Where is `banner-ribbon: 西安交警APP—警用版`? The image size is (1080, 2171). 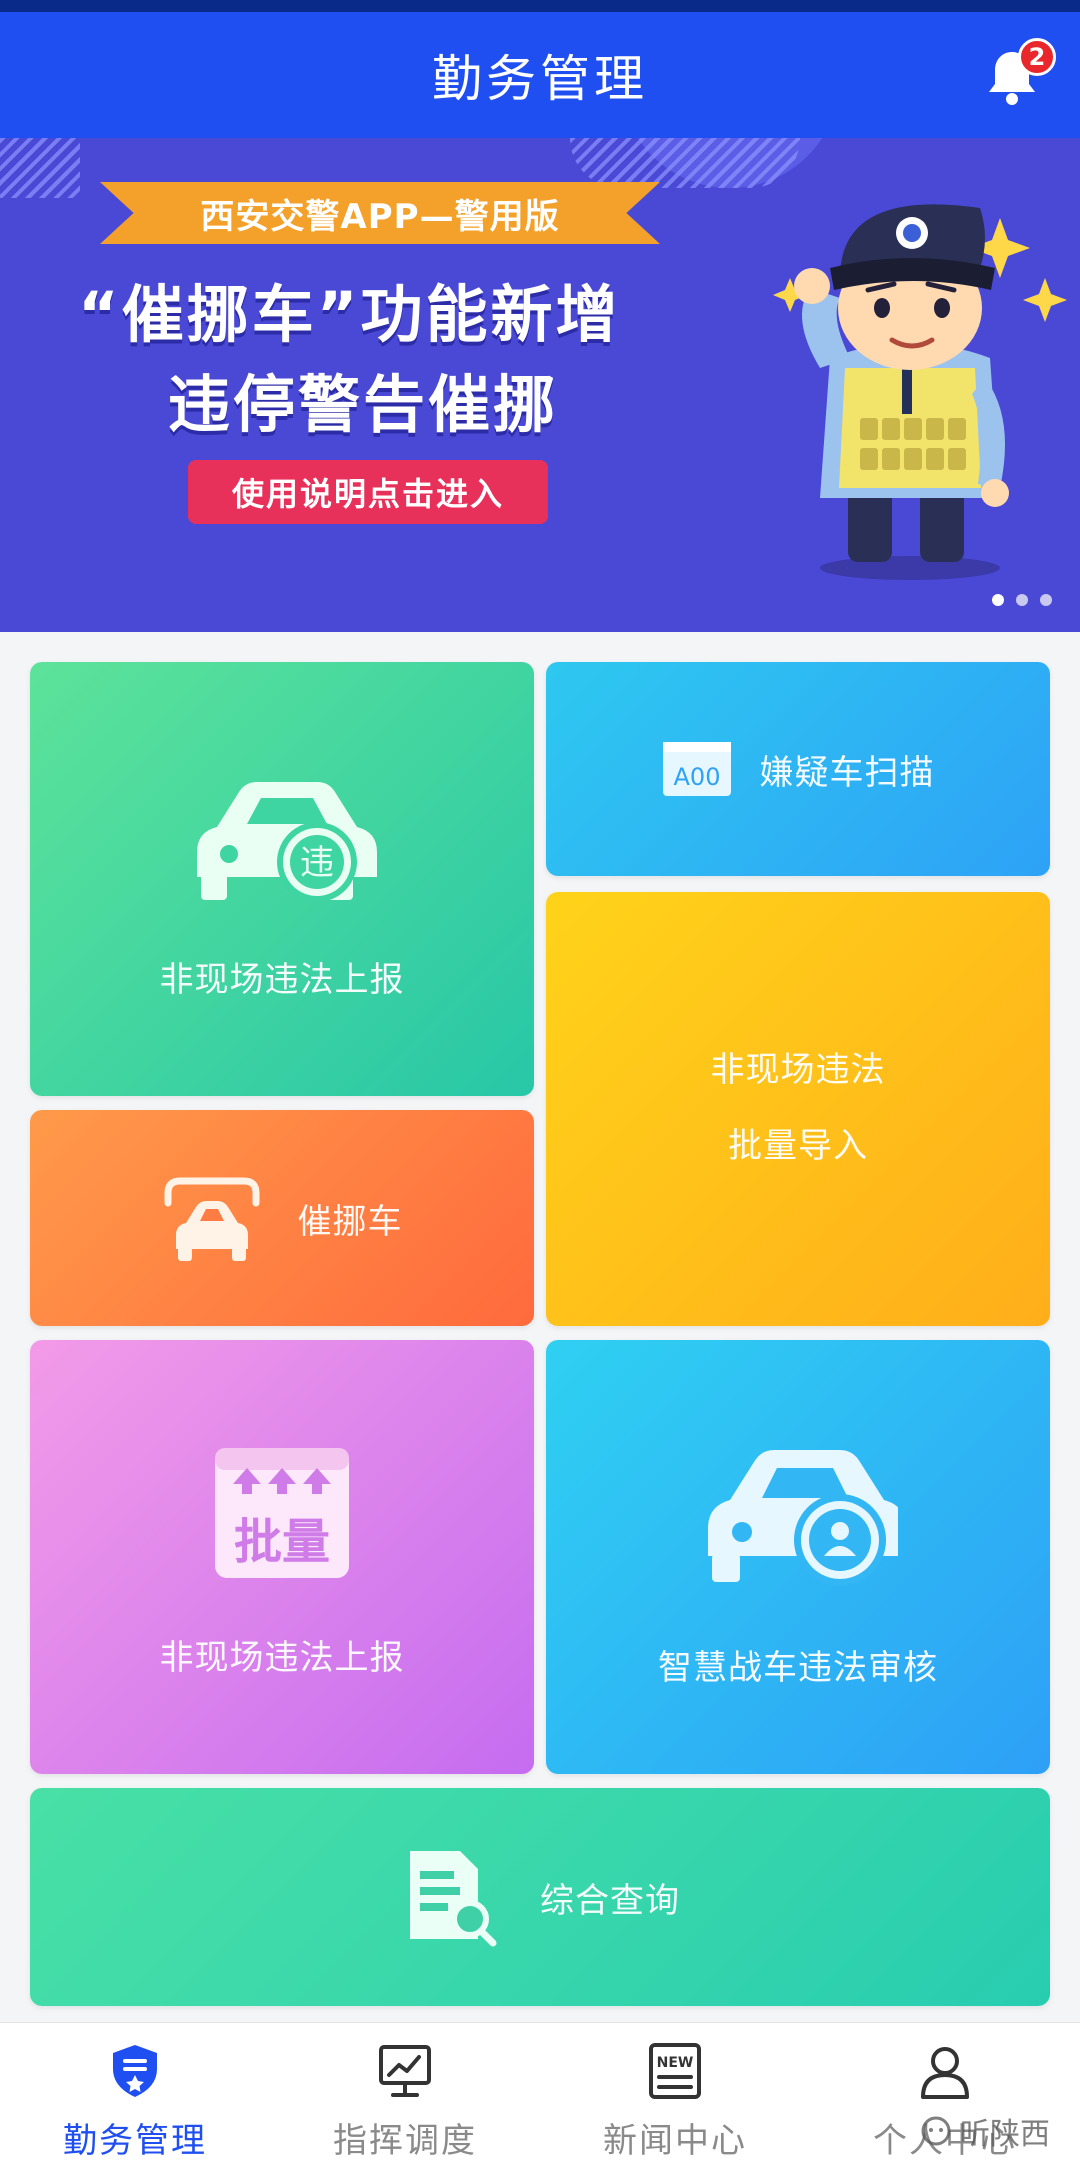 banner-ribbon: 西安交警APP—警用版 is located at coordinates (380, 213).